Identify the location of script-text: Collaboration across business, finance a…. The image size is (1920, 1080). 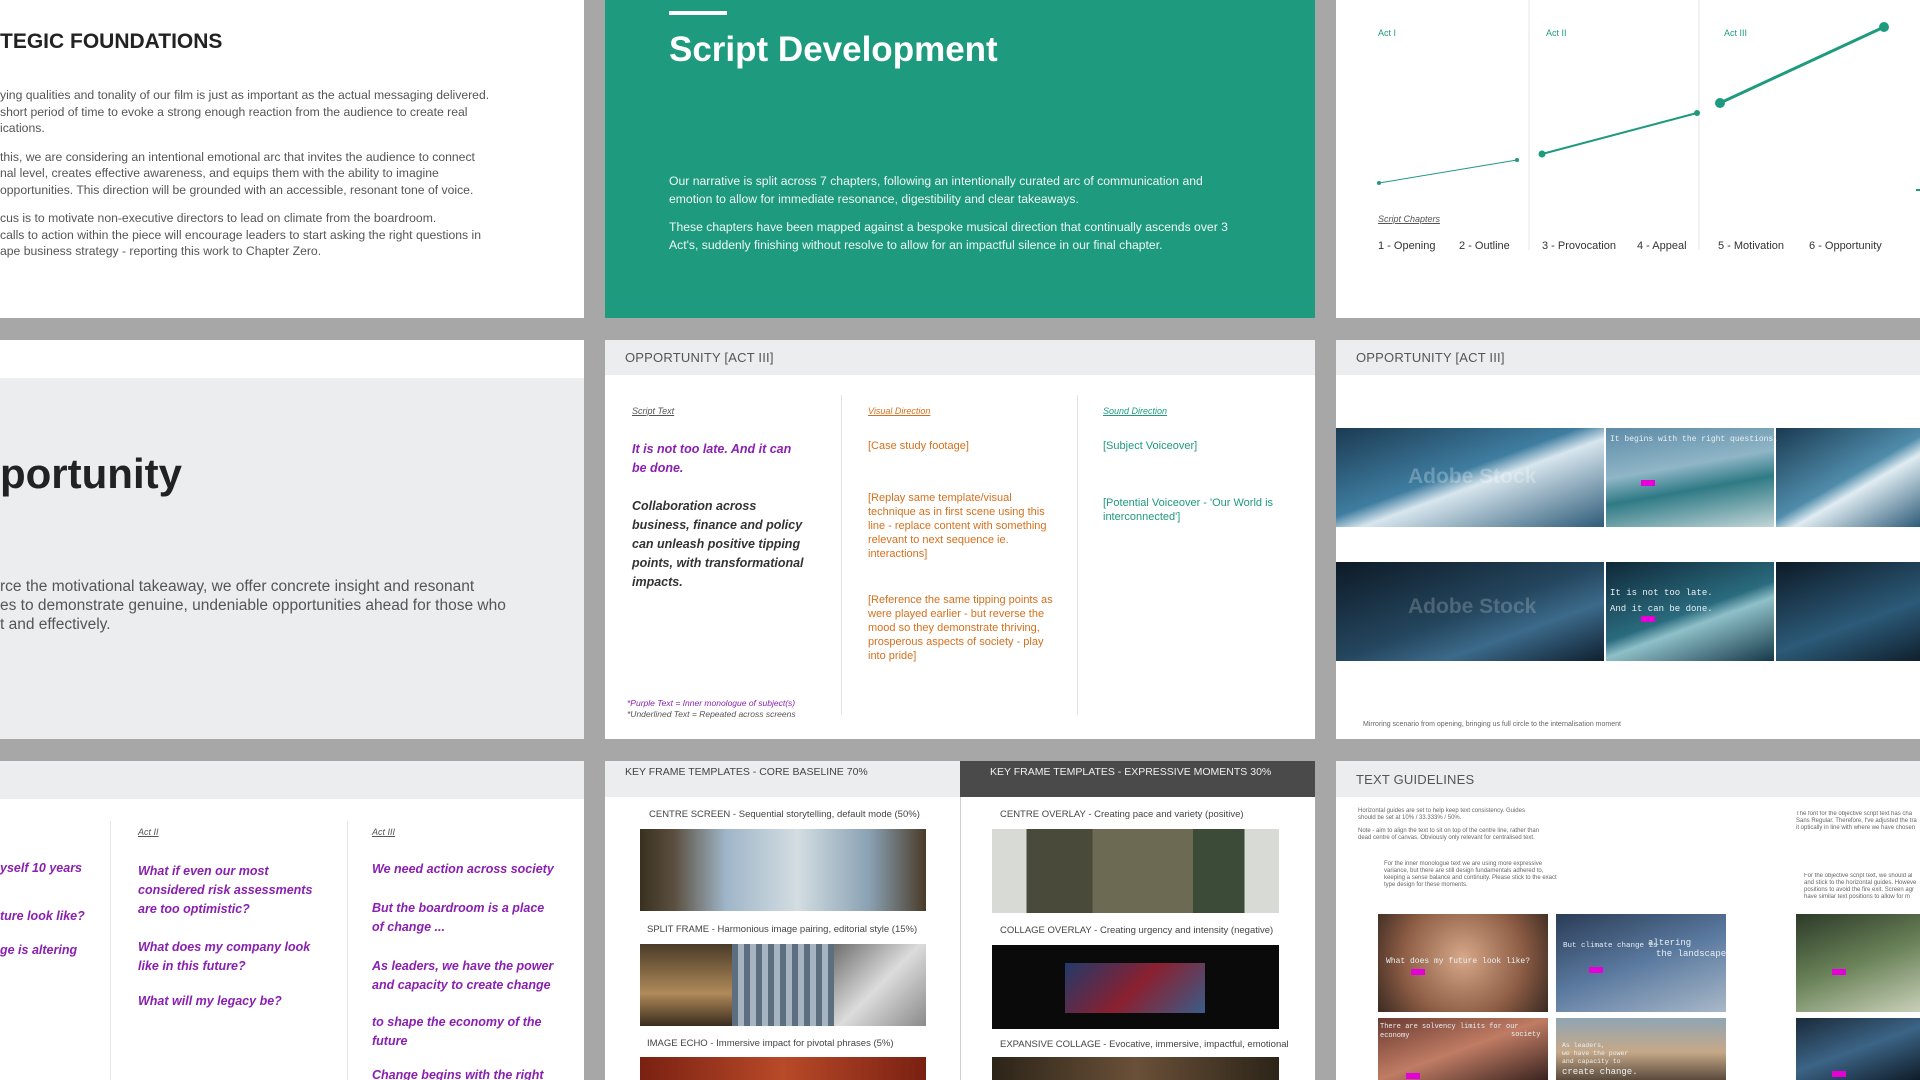
(718, 544).